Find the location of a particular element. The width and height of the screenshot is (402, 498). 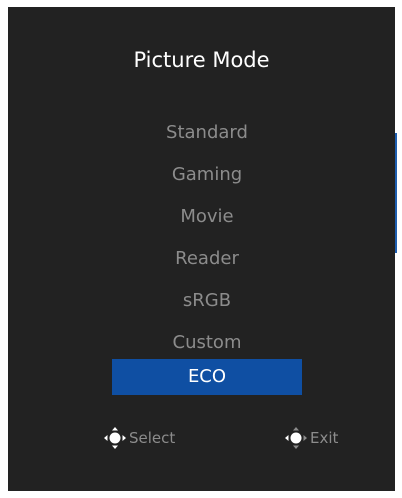

menu-item-reader: Reader is located at coordinates (207, 259).